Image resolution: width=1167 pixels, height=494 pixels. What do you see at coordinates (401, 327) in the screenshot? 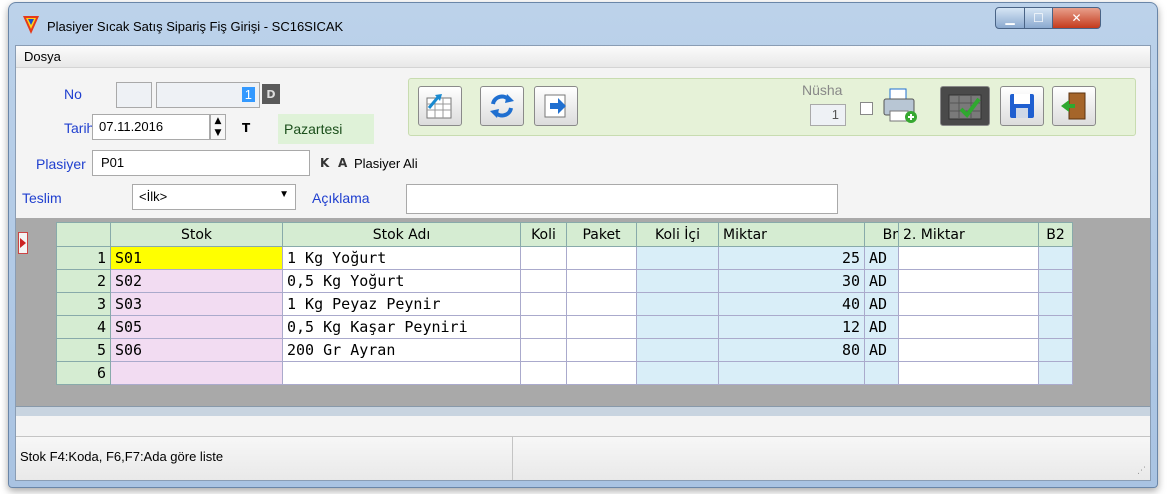
I see `cell-stok-adi: 0,5 Kg Kaşar Peyniri` at bounding box center [401, 327].